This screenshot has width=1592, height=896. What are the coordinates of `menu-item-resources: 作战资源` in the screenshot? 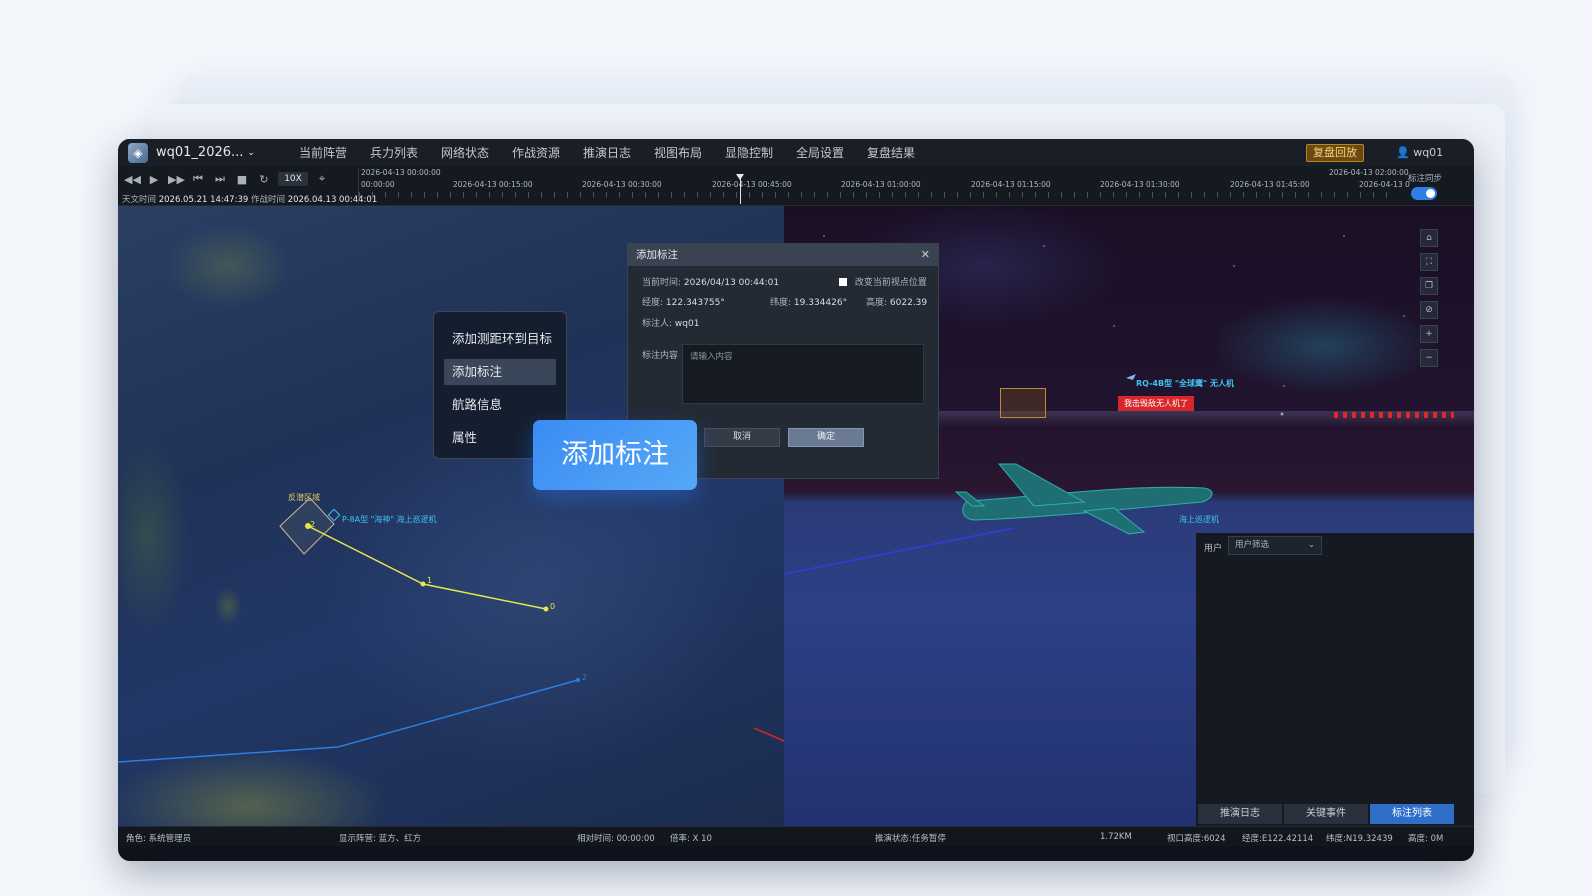 It's located at (547, 152).